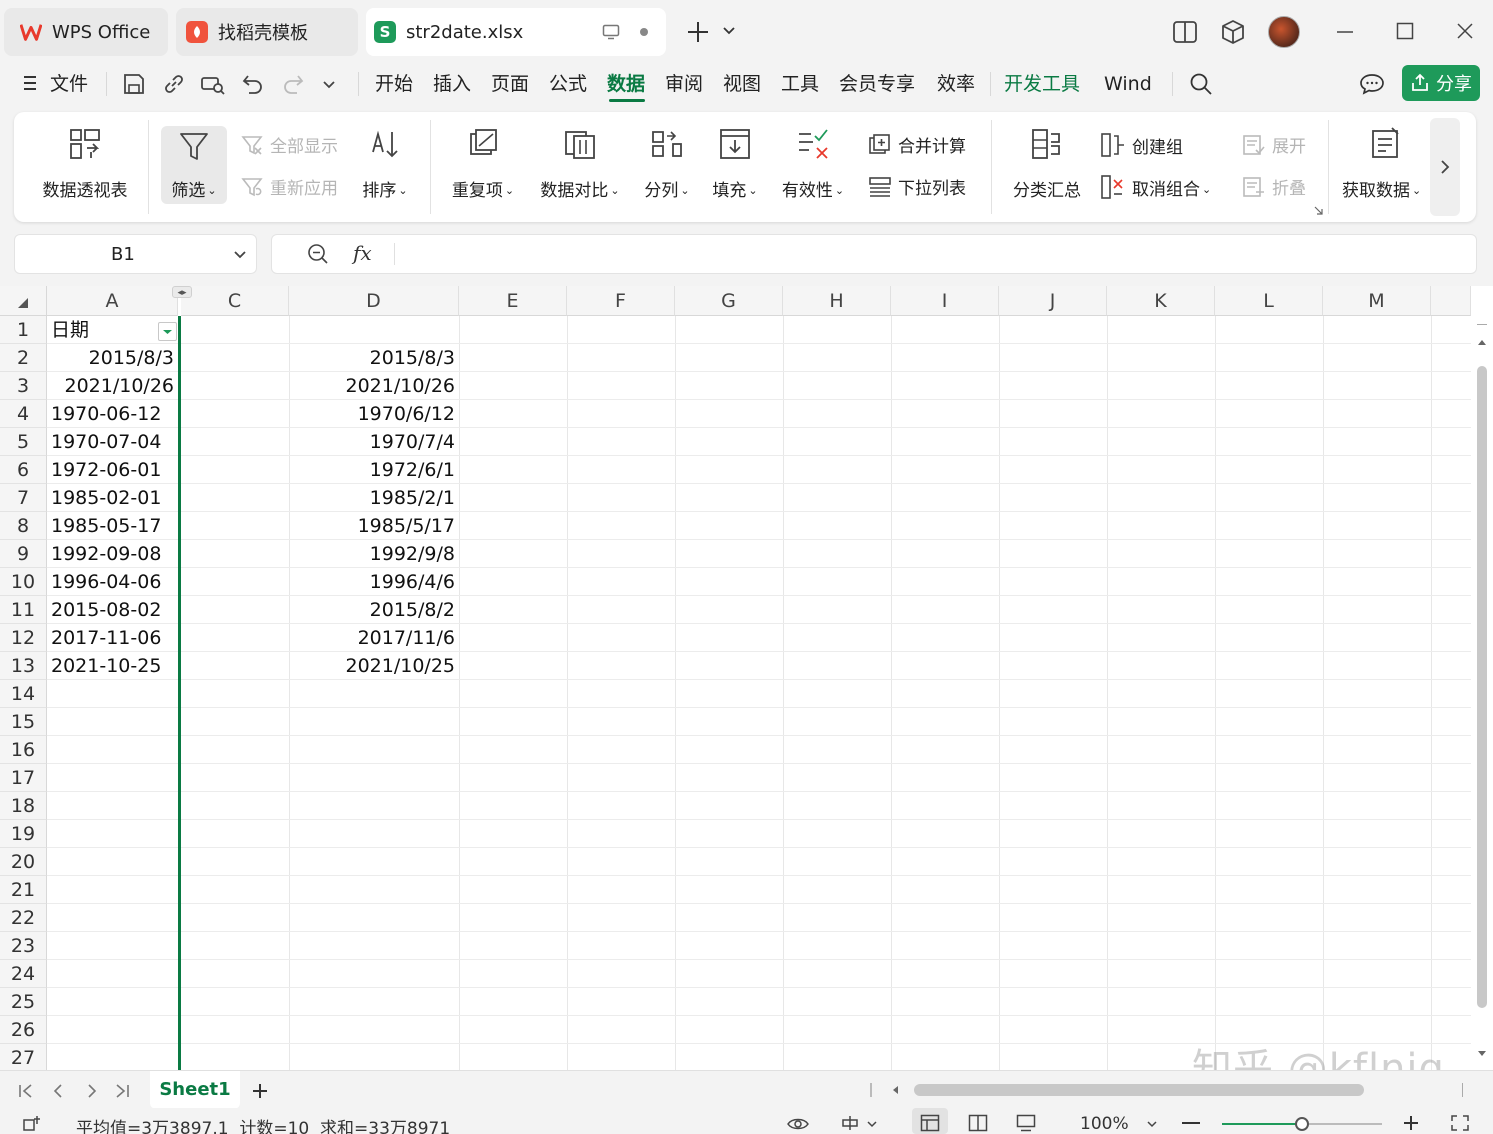 Image resolution: width=1493 pixels, height=1134 pixels. I want to click on column-header-k: K, so click(1161, 301).